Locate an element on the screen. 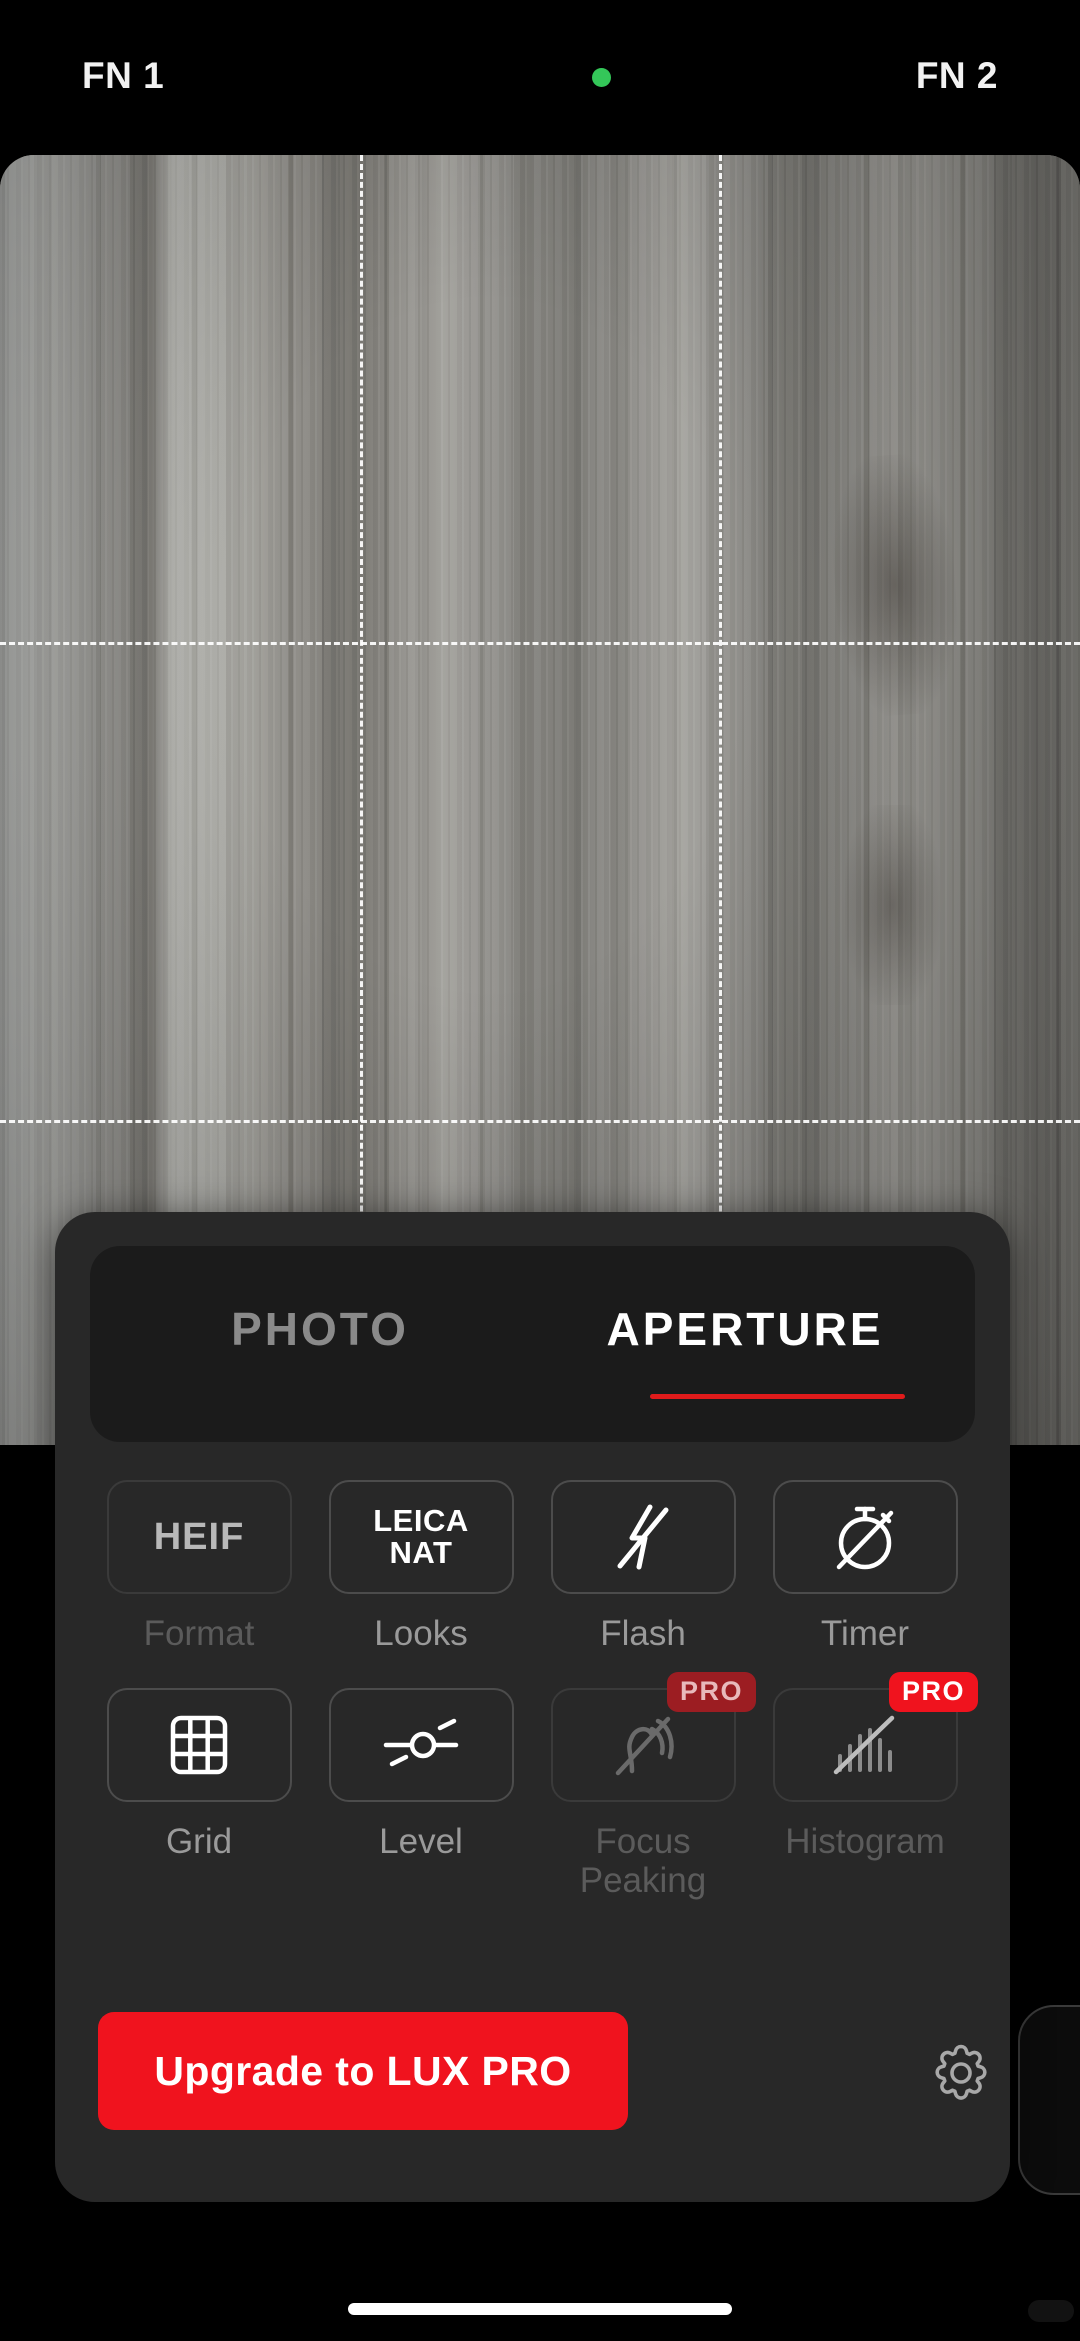  background-card-decoration is located at coordinates (1049, 2100).